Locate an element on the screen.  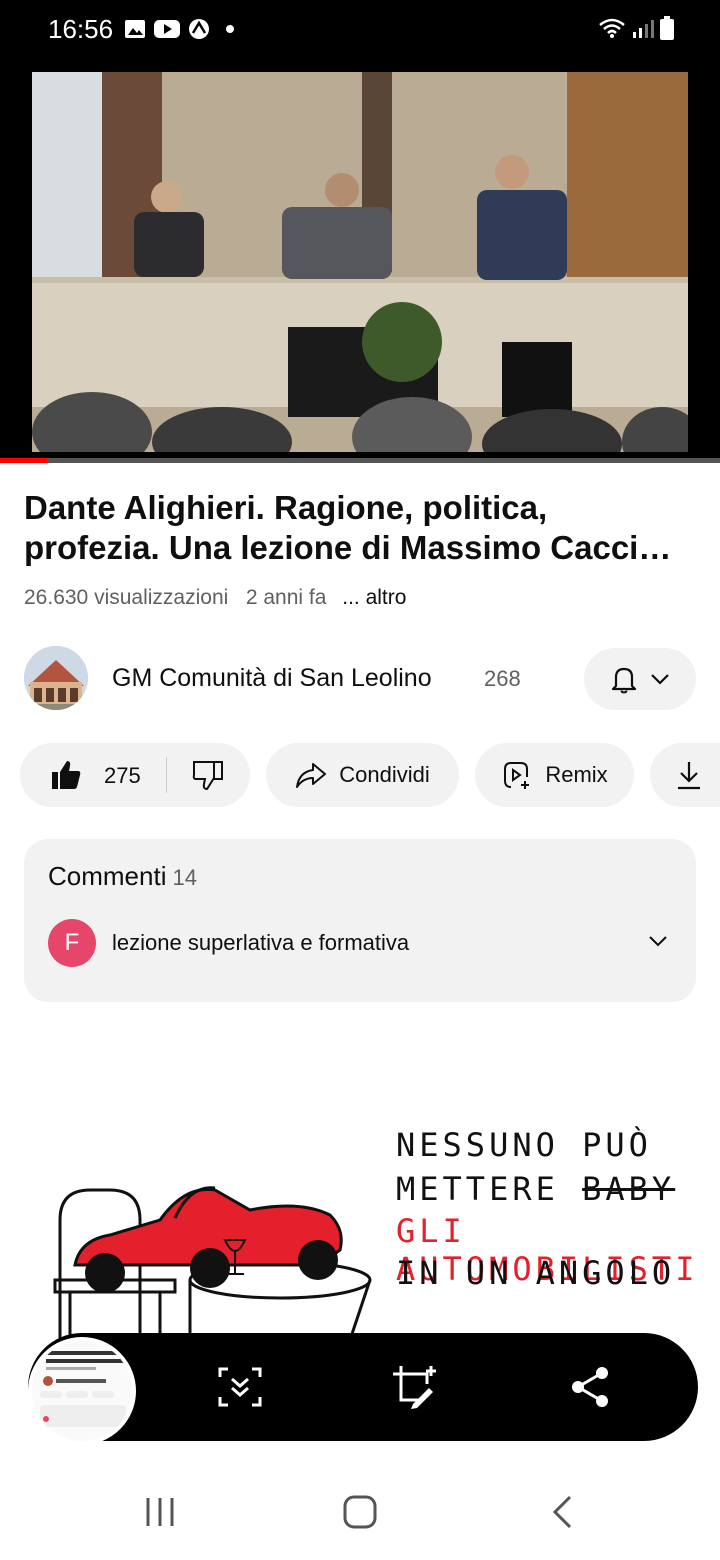
signal-icon is located at coordinates (643, 29).